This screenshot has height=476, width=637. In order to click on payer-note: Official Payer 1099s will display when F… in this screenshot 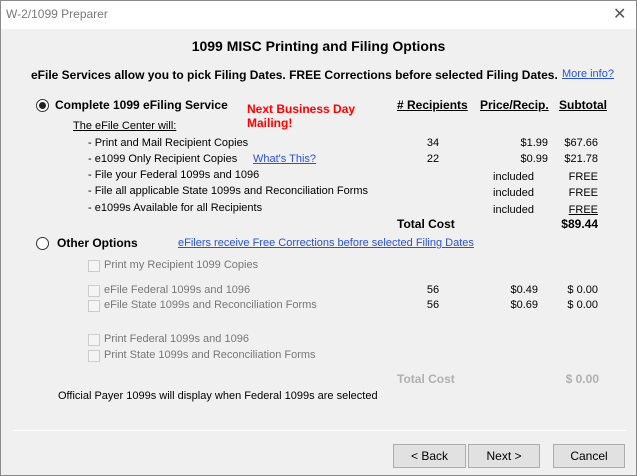, I will do `click(218, 396)`.